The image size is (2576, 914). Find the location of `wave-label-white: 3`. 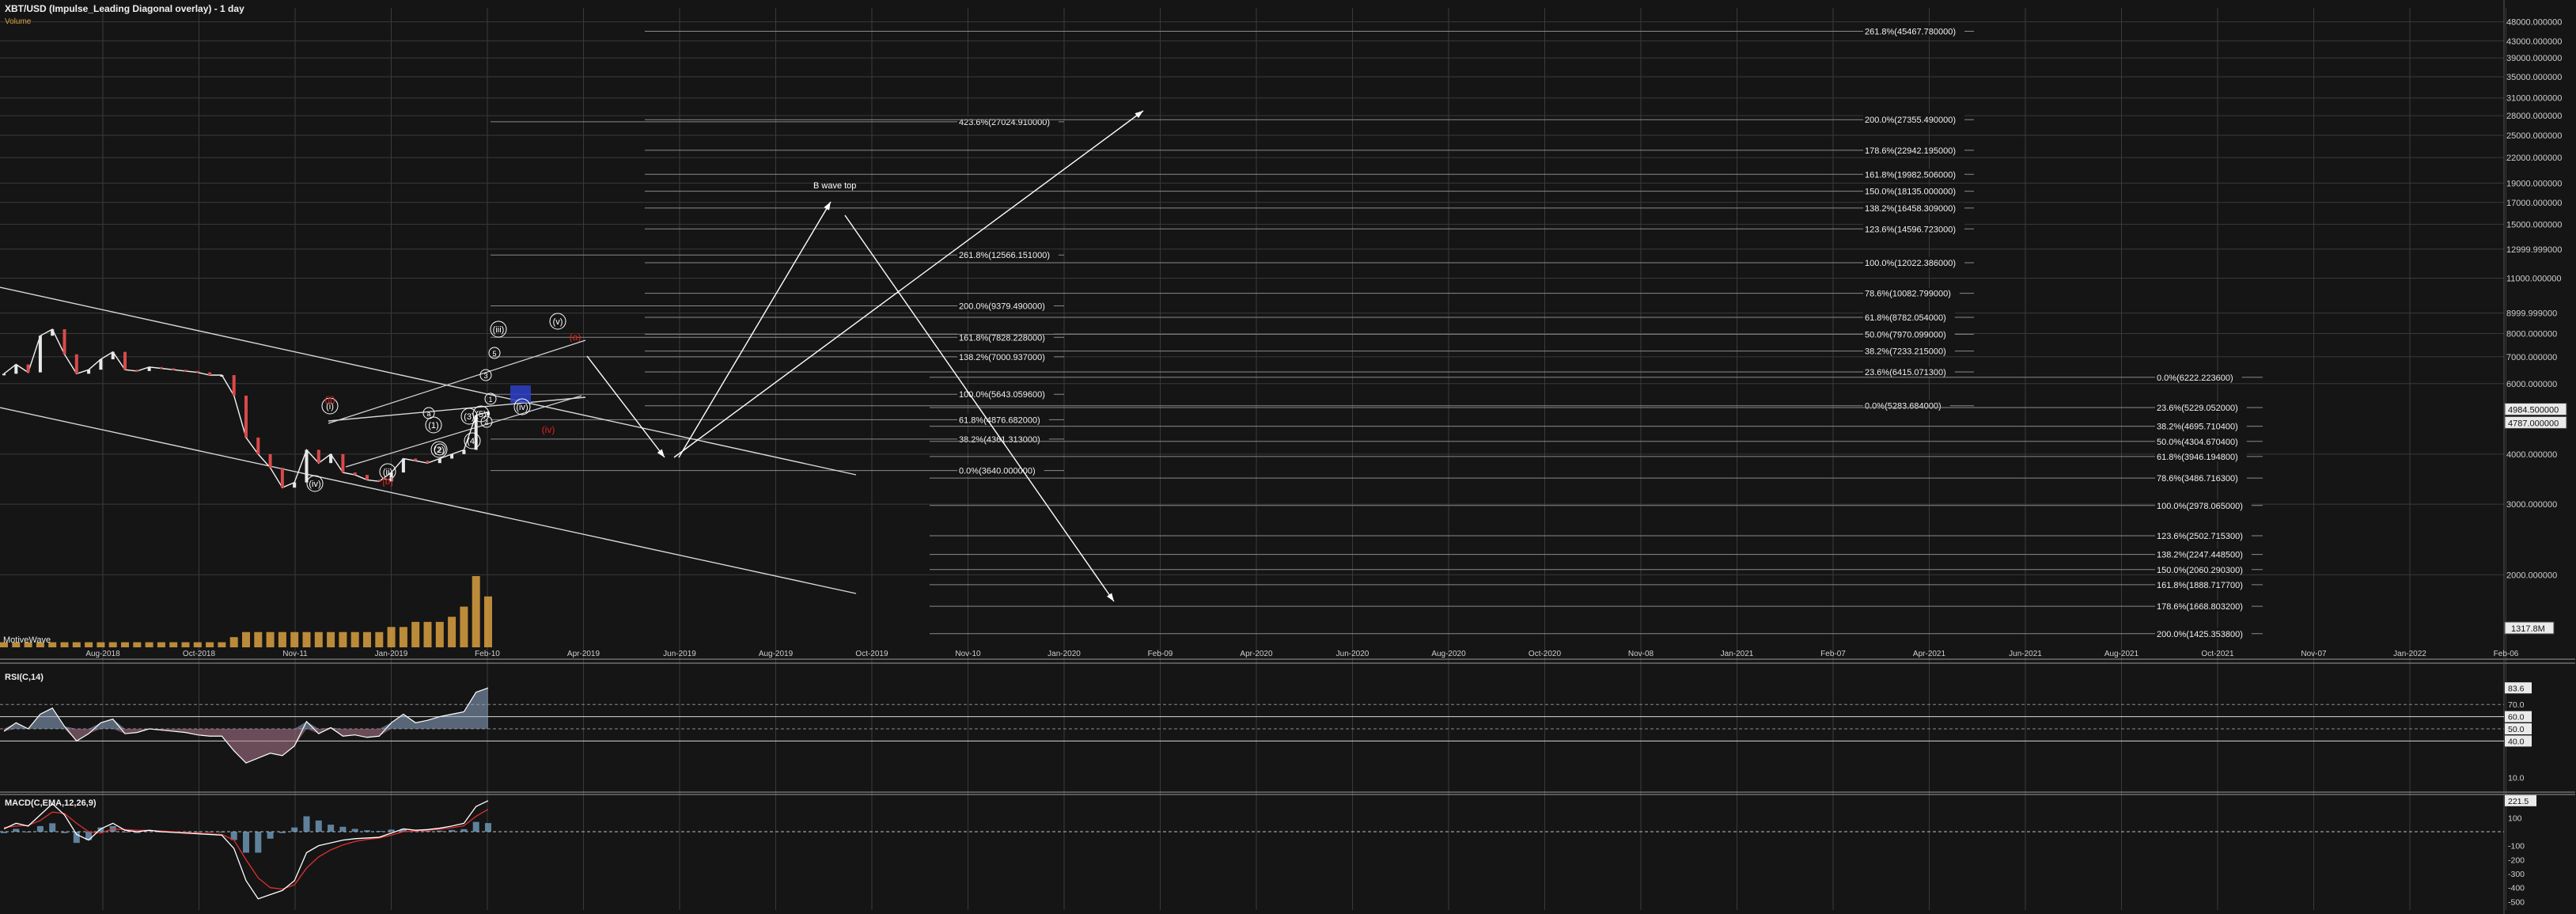

wave-label-white: 3 is located at coordinates (485, 376).